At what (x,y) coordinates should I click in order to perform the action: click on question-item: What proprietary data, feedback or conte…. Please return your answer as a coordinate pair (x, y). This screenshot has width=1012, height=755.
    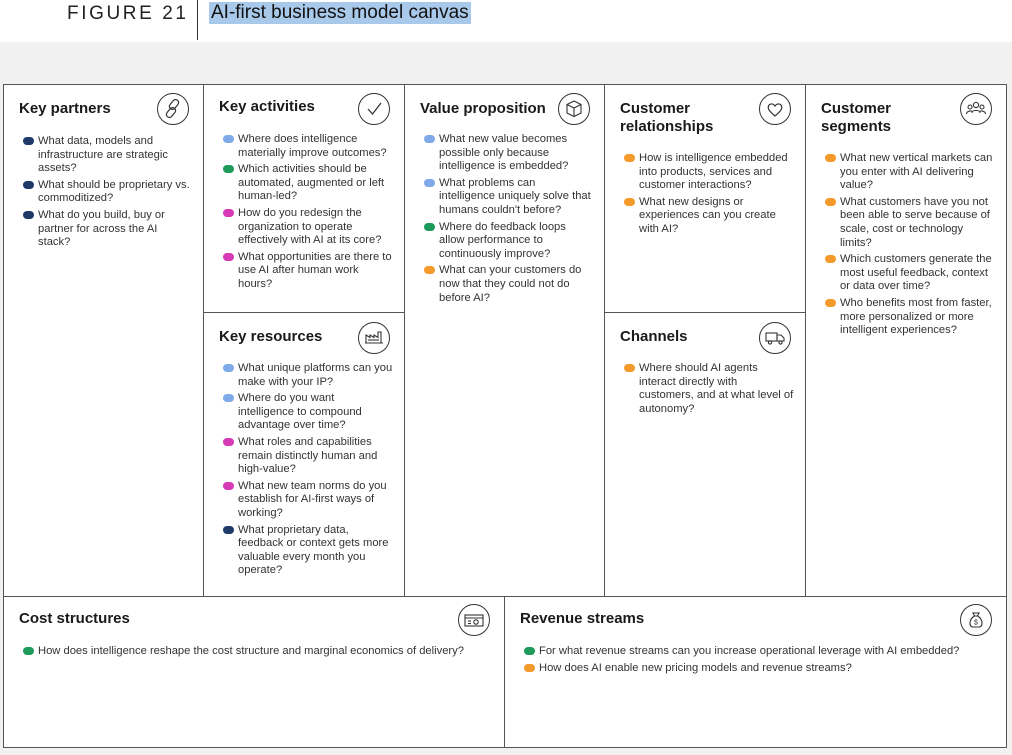
    Looking at the image, I should click on (308, 551).